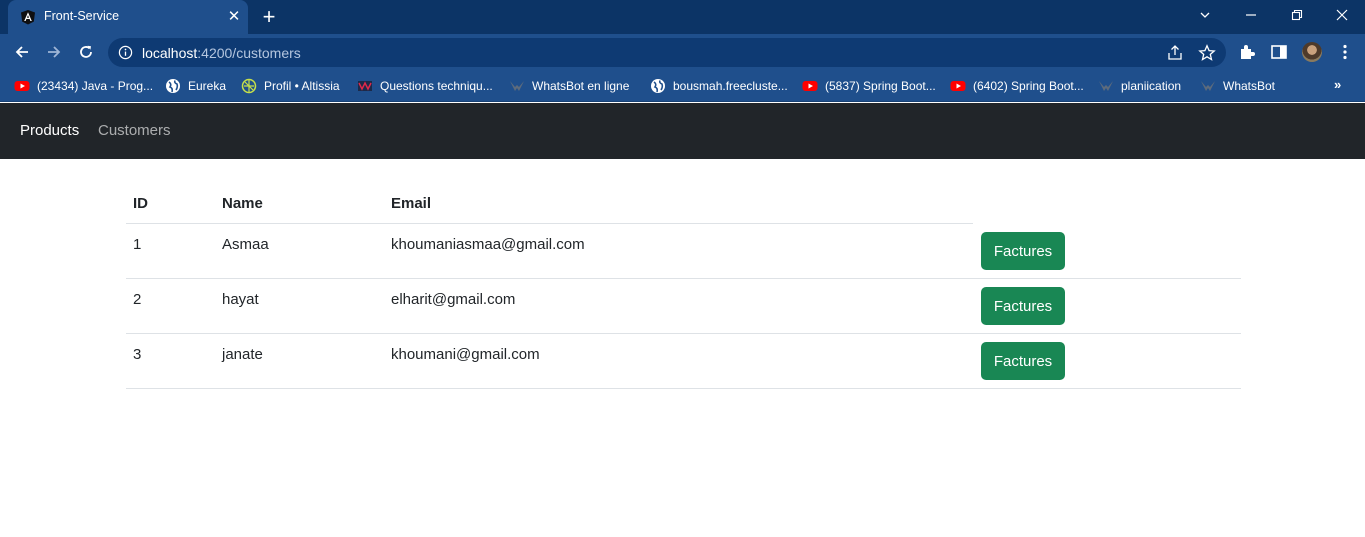 The width and height of the screenshot is (1365, 537). What do you see at coordinates (682, 17) in the screenshot?
I see `browser-tab-strip: Front-Service ✕ +` at bounding box center [682, 17].